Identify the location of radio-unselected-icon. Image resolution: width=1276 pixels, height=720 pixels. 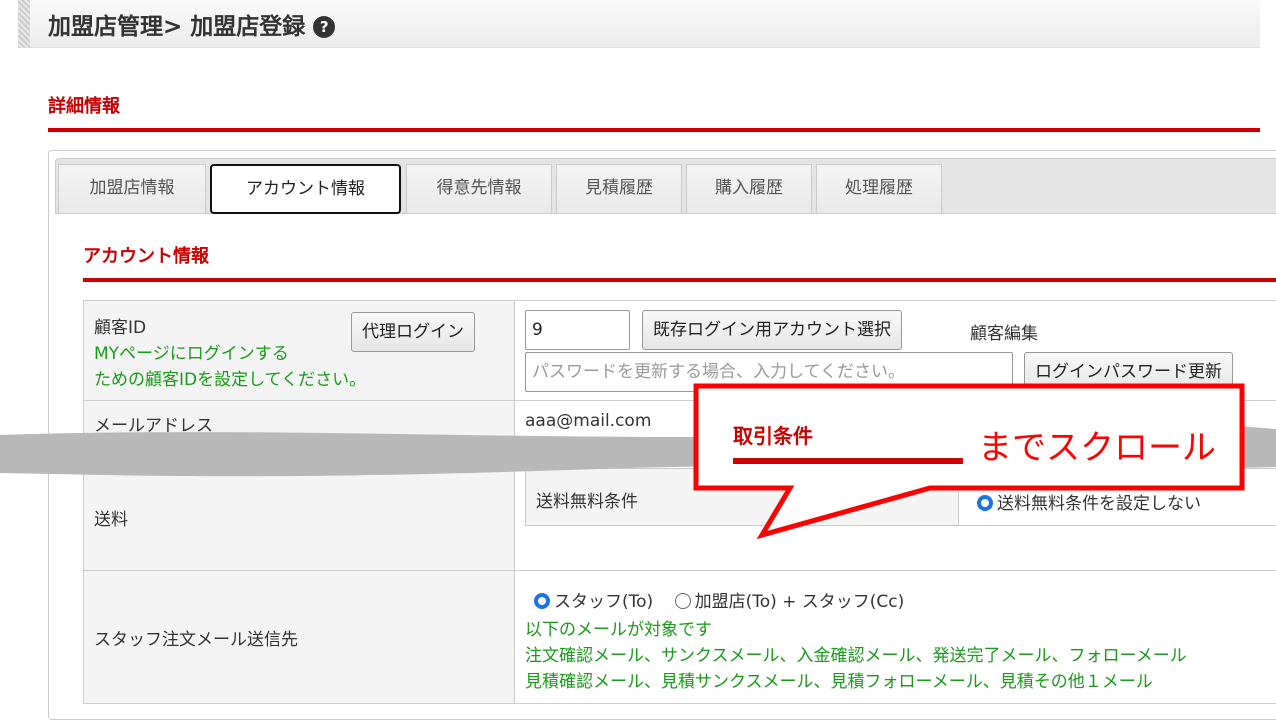
(682, 601).